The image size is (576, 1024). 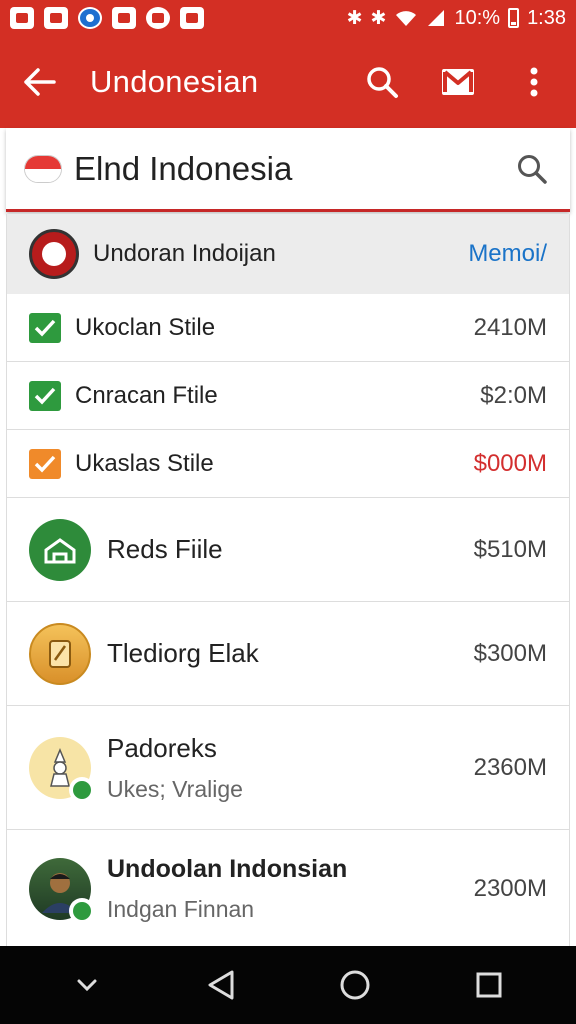 I want to click on recents-nav-button, so click(x=489, y=985).